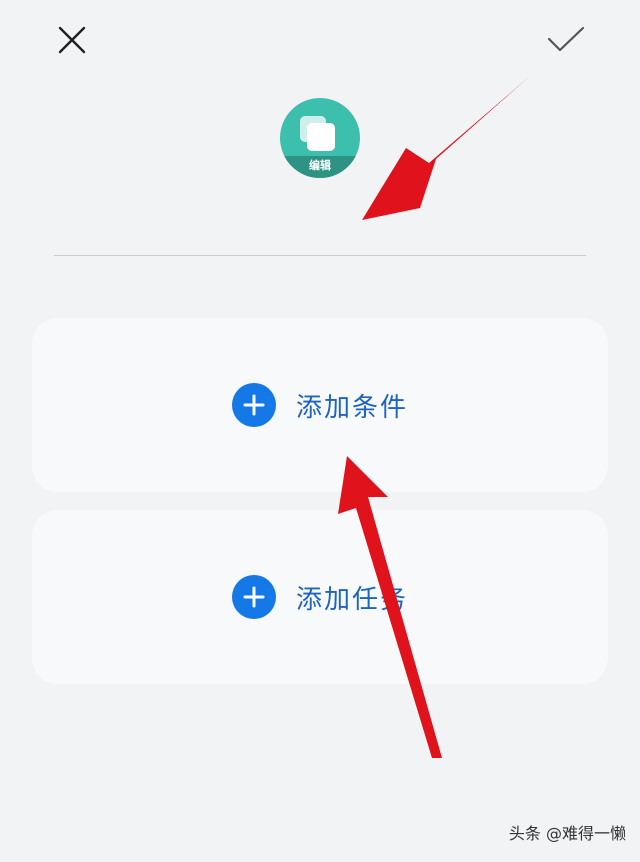 This screenshot has height=862, width=640. What do you see at coordinates (446, 148) in the screenshot?
I see `annotation-arrow-top` at bounding box center [446, 148].